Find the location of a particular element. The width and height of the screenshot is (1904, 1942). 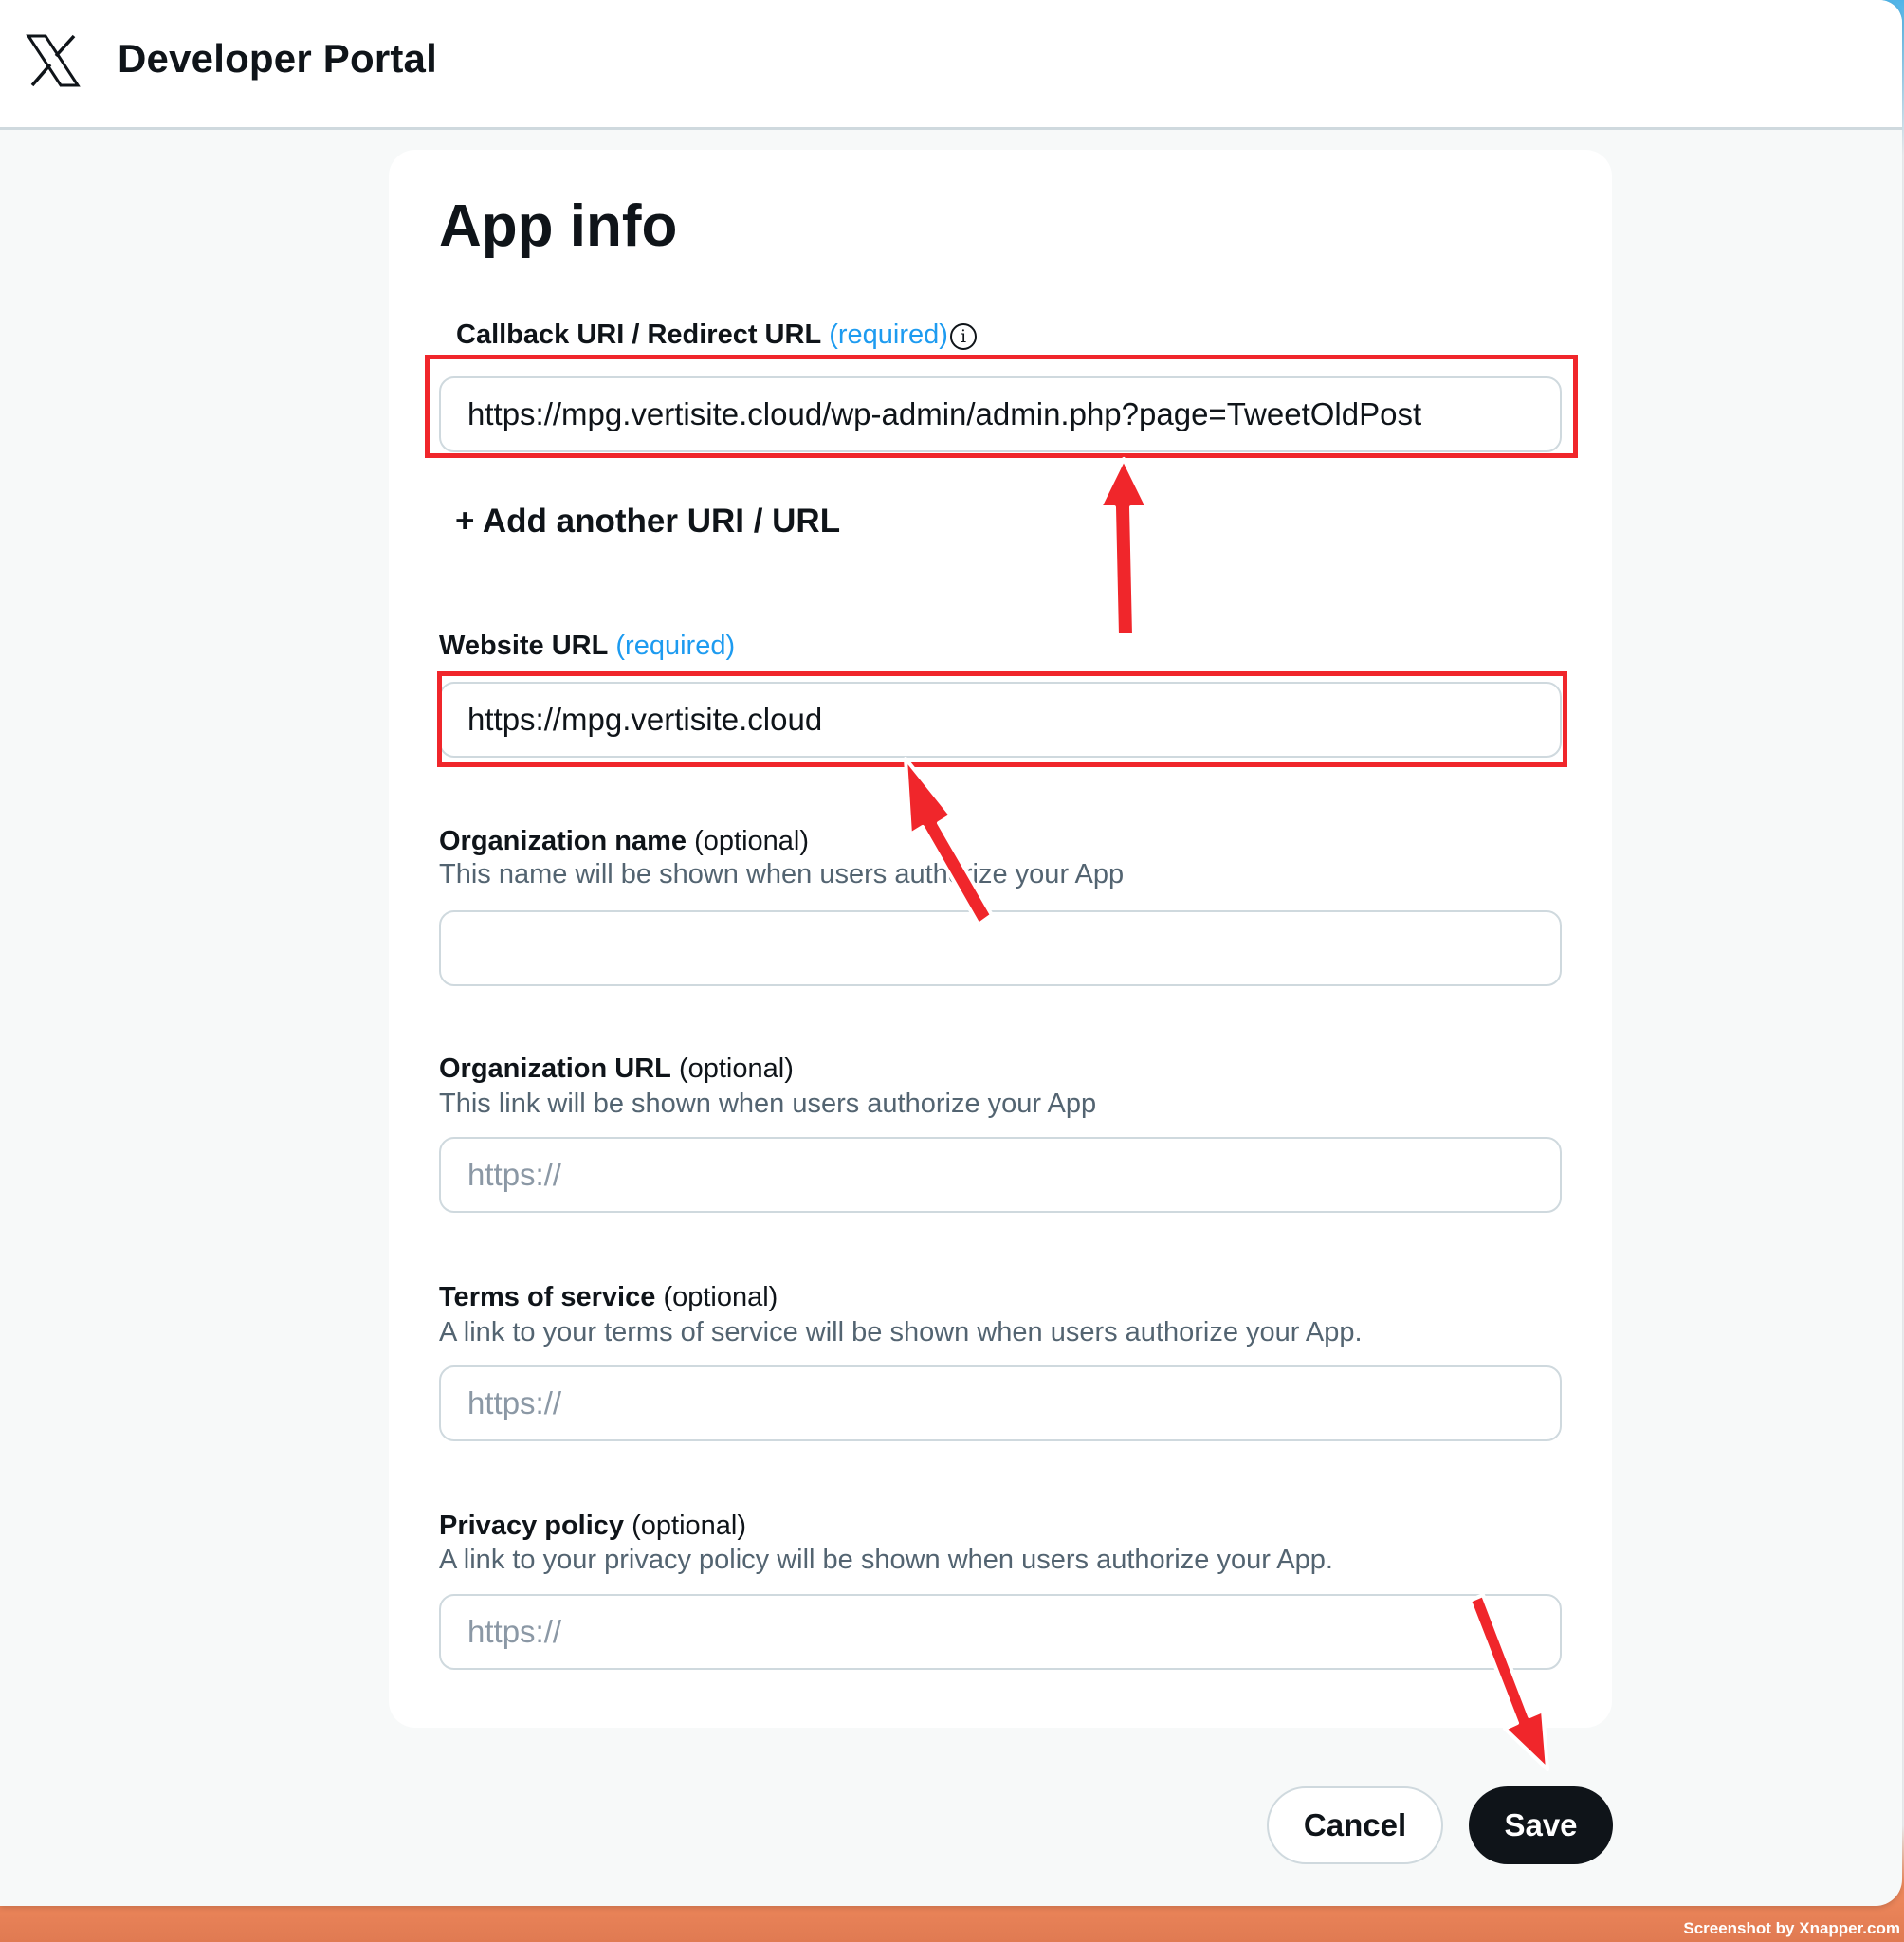

org-url-label-text: Organization URL is located at coordinates (555, 1068).